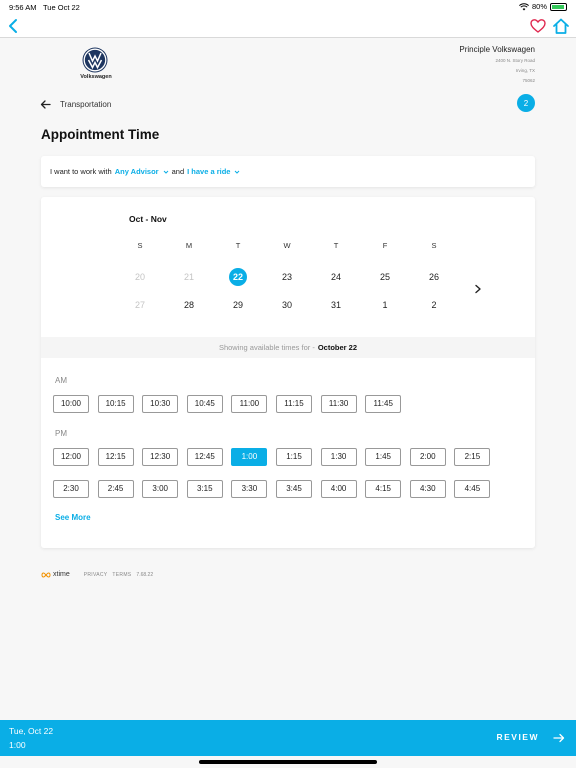 The height and width of the screenshot is (768, 576). I want to click on arrow-right-icon, so click(559, 738).